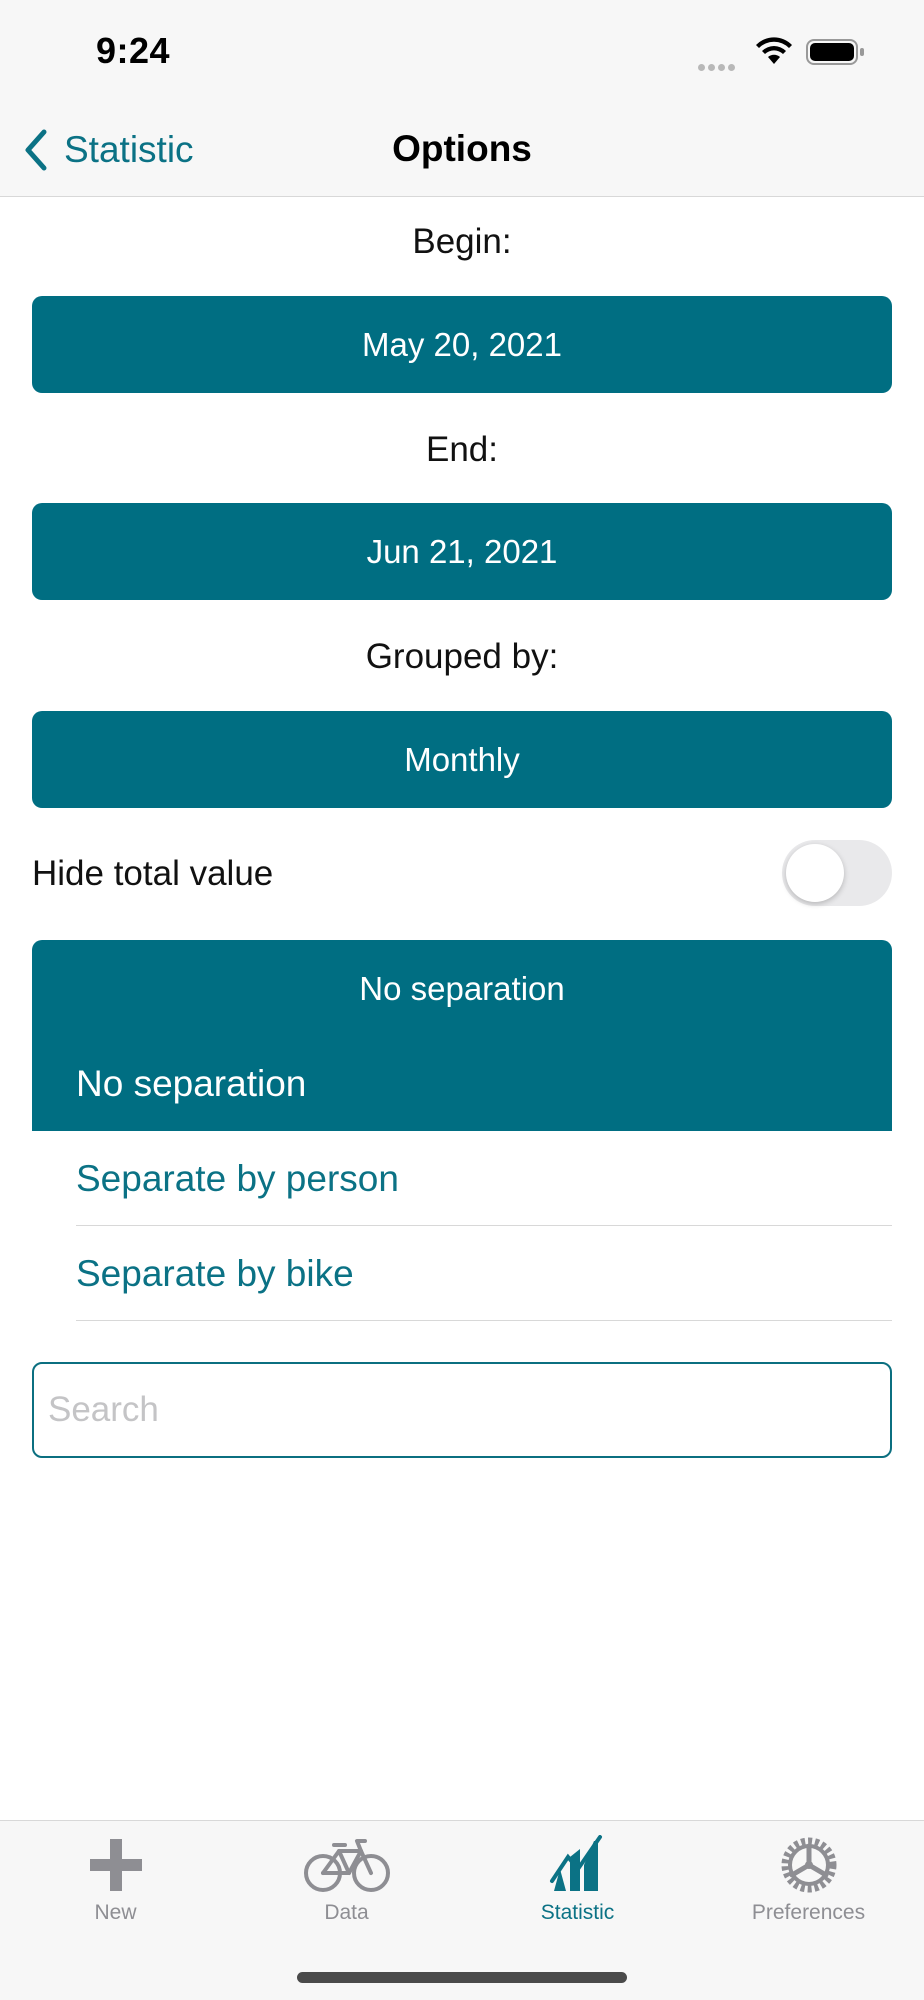 The width and height of the screenshot is (924, 2000). Describe the element at coordinates (575, 1863) in the screenshot. I see `chart-icon` at that location.